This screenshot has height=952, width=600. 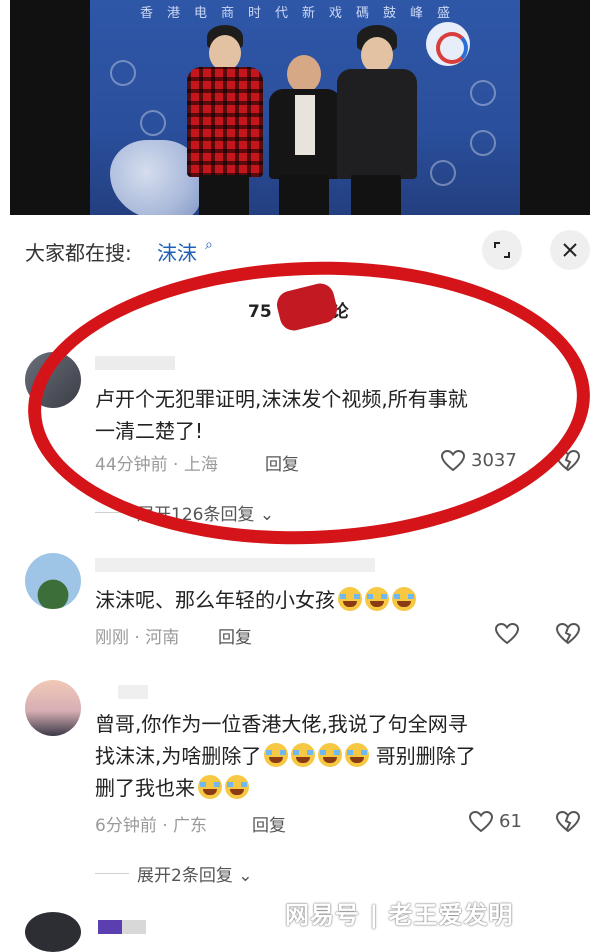 I want to click on search-icon: ⌕, so click(x=209, y=245).